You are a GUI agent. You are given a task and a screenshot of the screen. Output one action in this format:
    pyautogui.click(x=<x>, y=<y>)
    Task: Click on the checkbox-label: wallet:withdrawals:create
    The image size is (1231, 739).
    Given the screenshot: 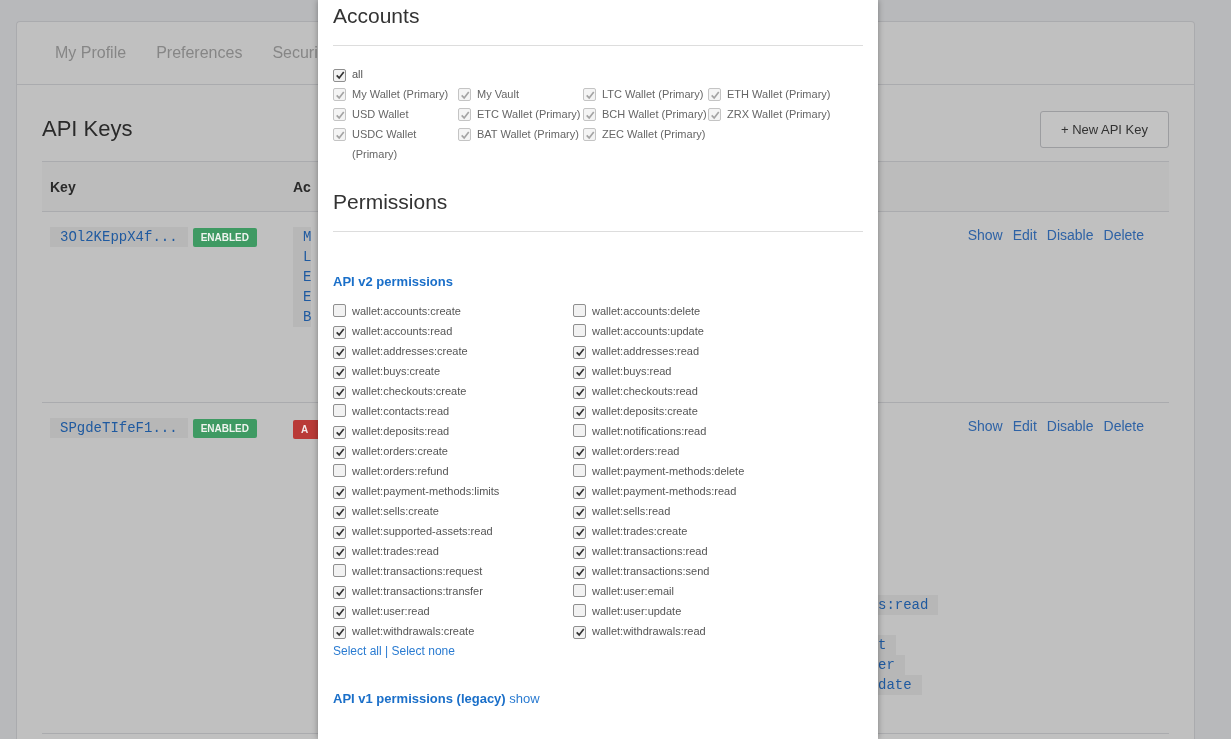 What is the action you would take?
    pyautogui.click(x=413, y=631)
    